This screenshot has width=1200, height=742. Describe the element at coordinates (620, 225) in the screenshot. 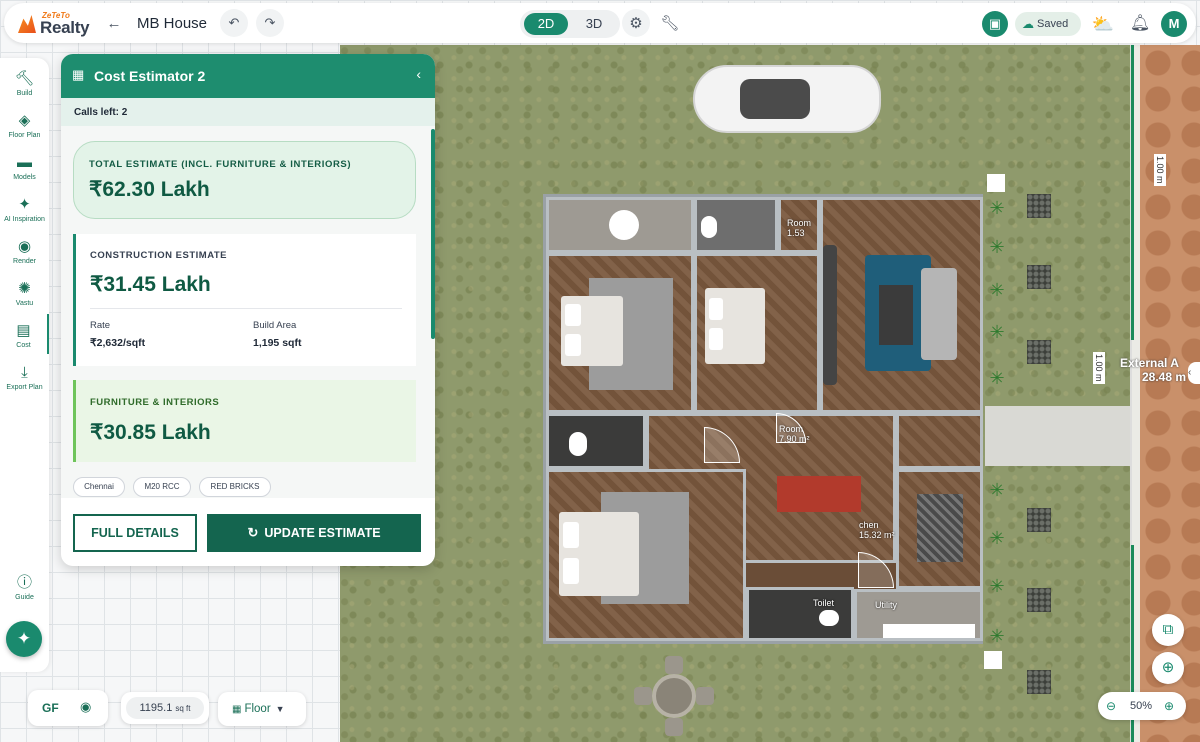

I see `balcony` at that location.